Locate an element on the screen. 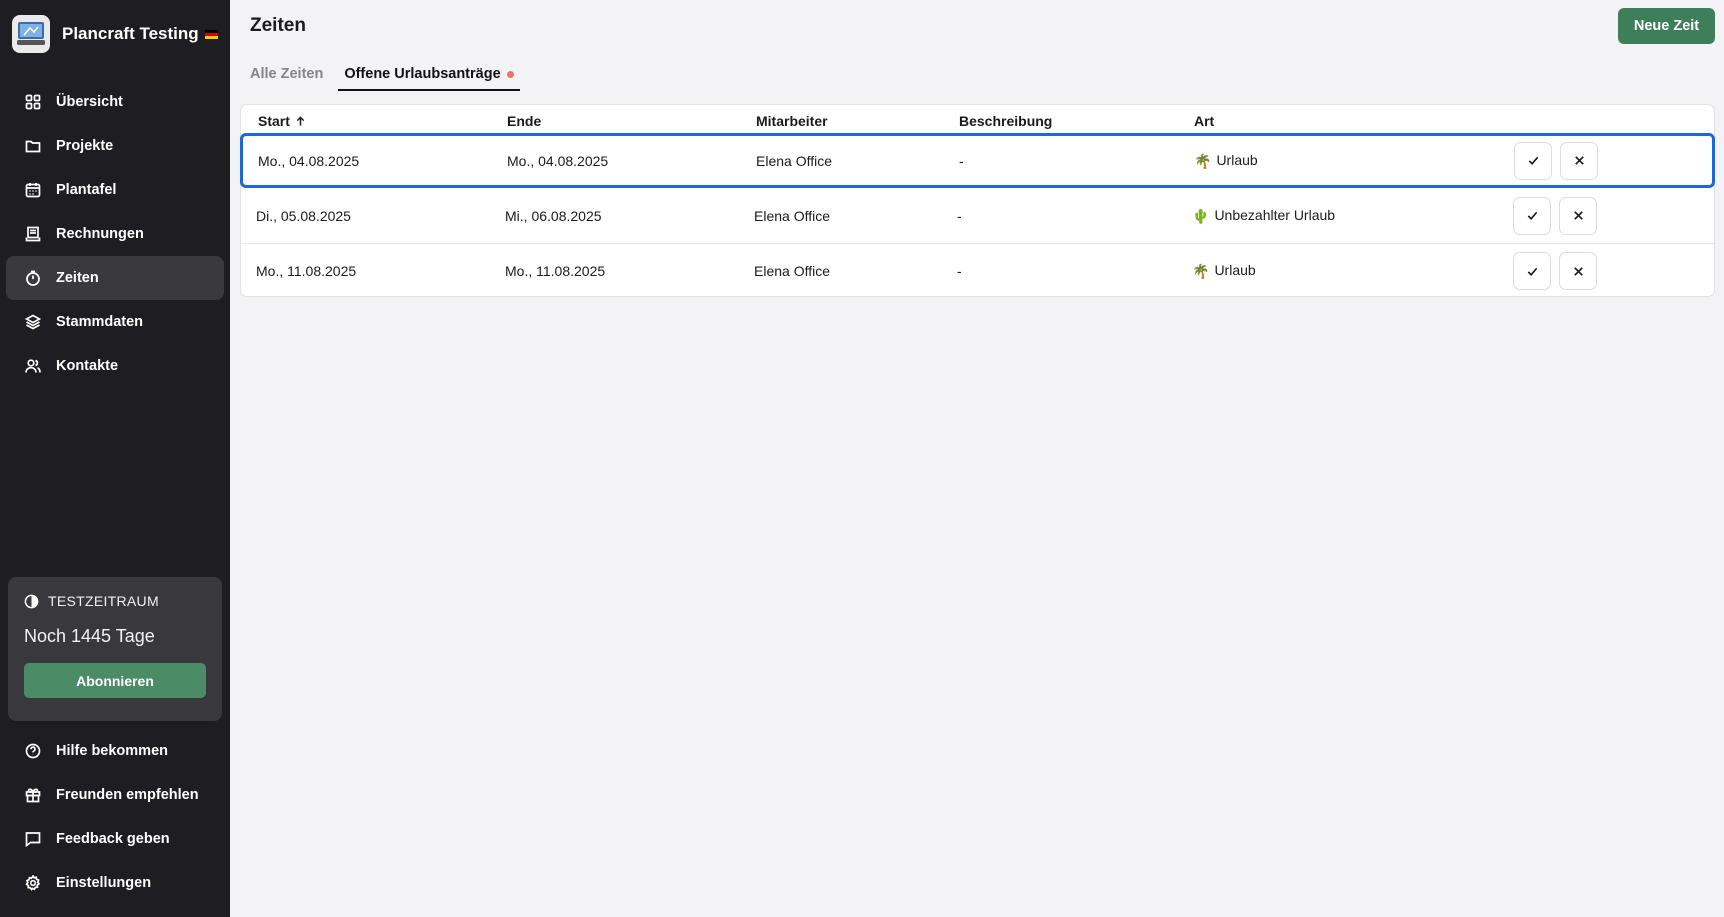 Image resolution: width=1724 pixels, height=917 pixels. table-header: Start Ende Mitarbeiter Beschreibung Art is located at coordinates (977, 119).